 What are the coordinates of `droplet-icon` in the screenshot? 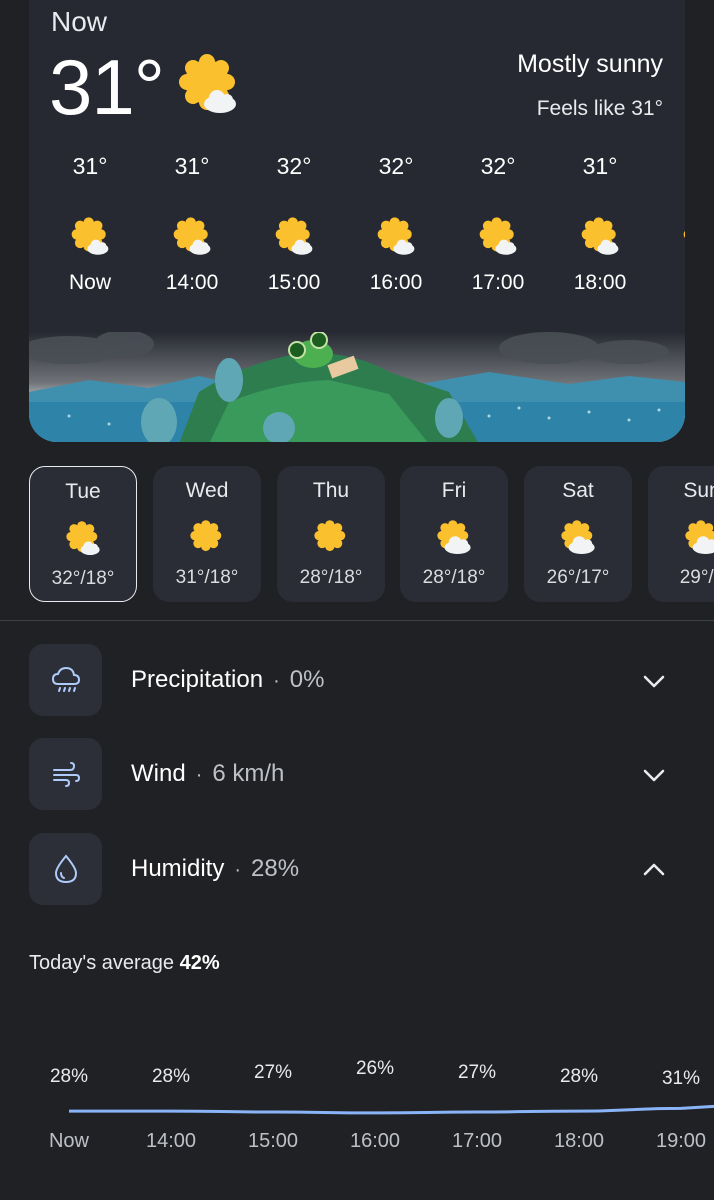 It's located at (66, 869).